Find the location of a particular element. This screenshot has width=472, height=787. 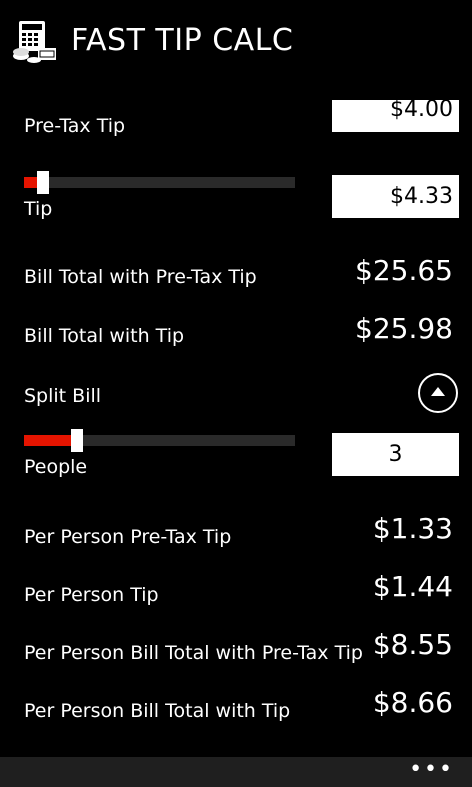

people-slider-thumb is located at coordinates (77, 440).